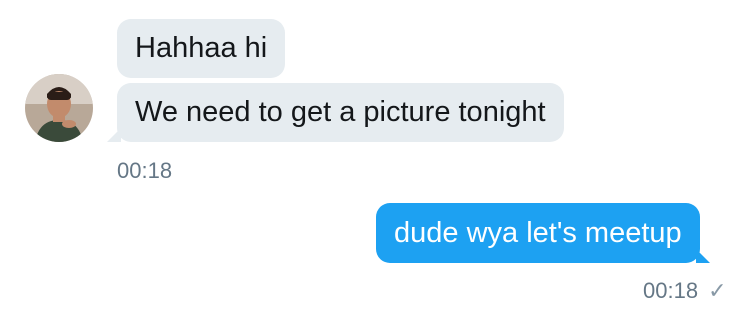  Describe the element at coordinates (59, 108) in the screenshot. I see `user-avatar-icon` at that location.